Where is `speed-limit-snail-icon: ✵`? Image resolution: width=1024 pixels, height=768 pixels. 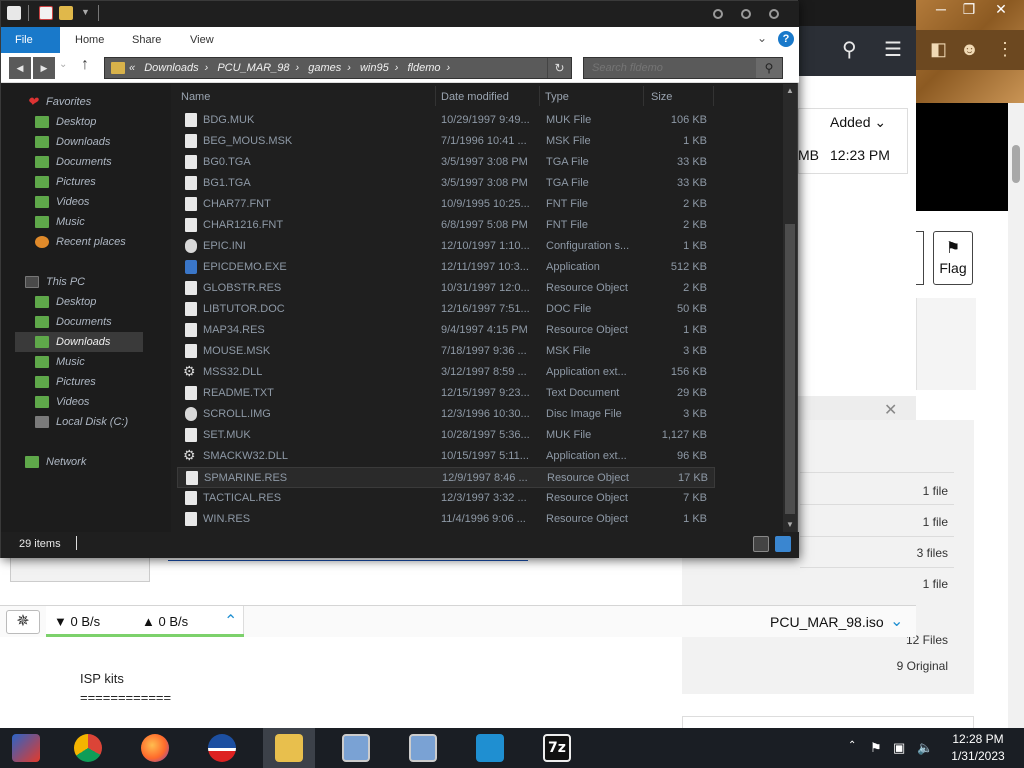
speed-limit-snail-icon: ✵ is located at coordinates (23, 622).